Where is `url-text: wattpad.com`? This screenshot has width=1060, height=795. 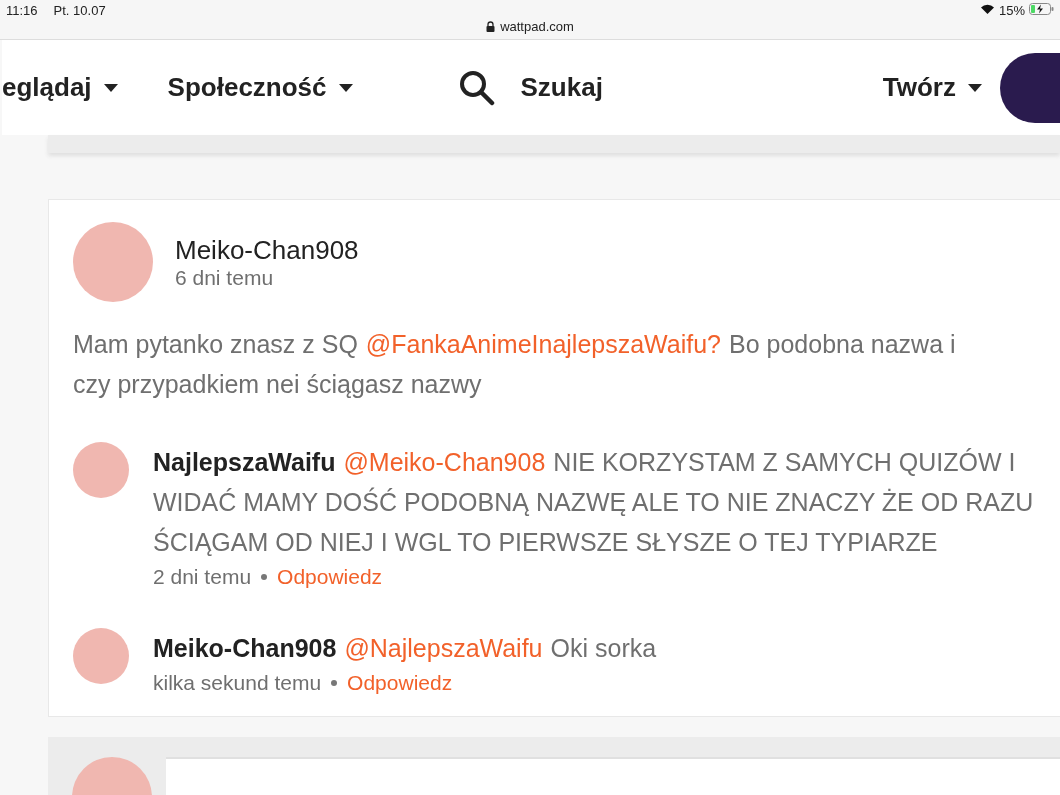 url-text: wattpad.com is located at coordinates (537, 26).